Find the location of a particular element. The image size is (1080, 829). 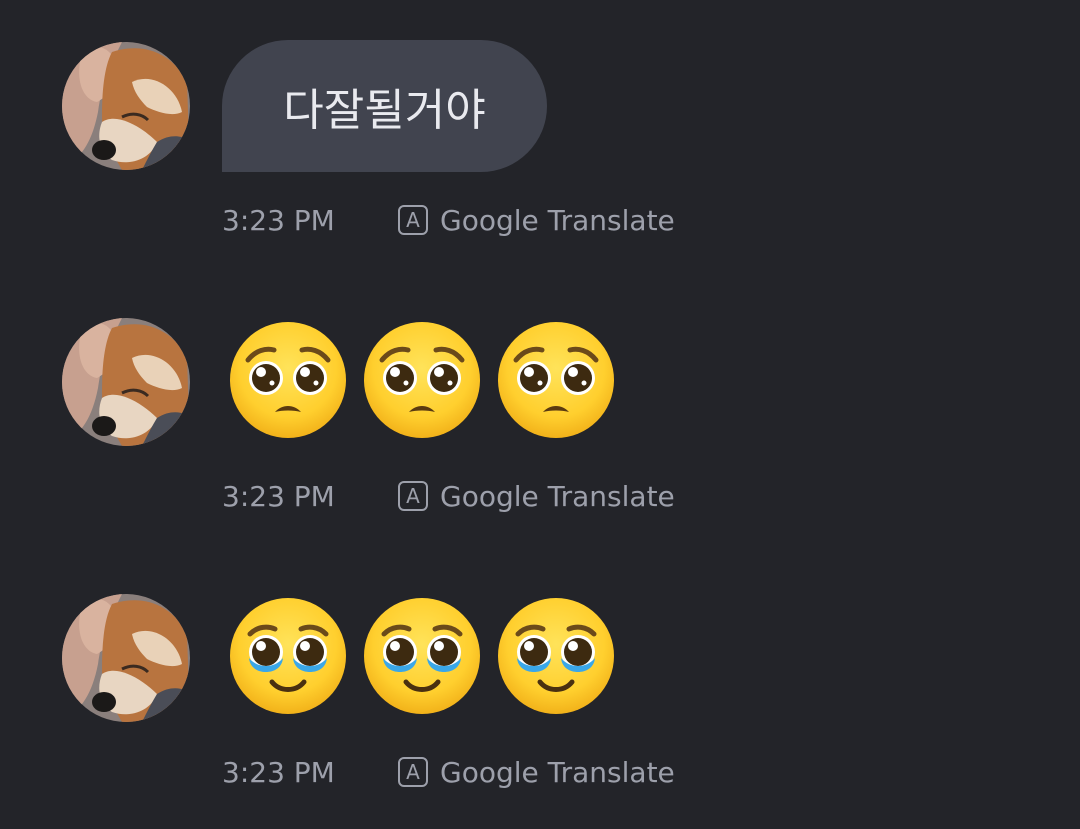

message-bubble: 다잘될거야 is located at coordinates (384, 106).